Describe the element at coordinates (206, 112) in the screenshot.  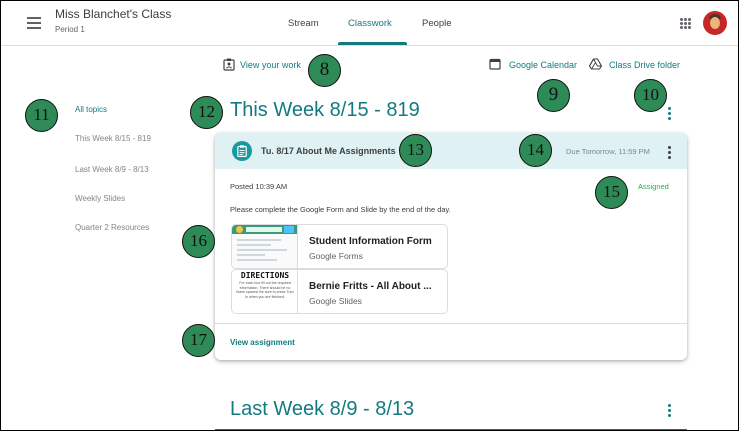
I see `callout-12: 12` at that location.